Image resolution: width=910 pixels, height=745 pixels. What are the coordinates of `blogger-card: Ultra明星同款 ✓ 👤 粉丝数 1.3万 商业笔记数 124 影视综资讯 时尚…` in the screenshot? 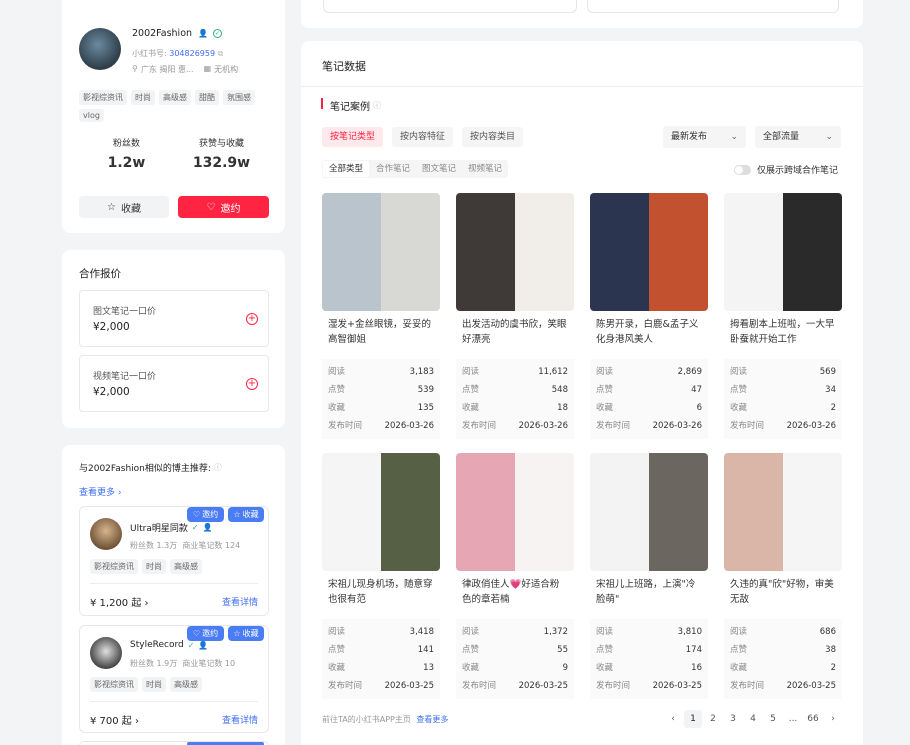 It's located at (174, 561).